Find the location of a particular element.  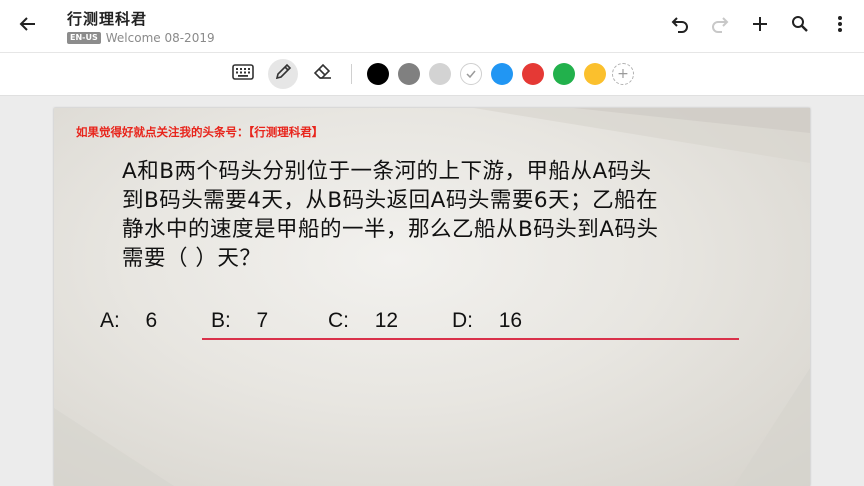

undo-button is located at coordinates (680, 26).